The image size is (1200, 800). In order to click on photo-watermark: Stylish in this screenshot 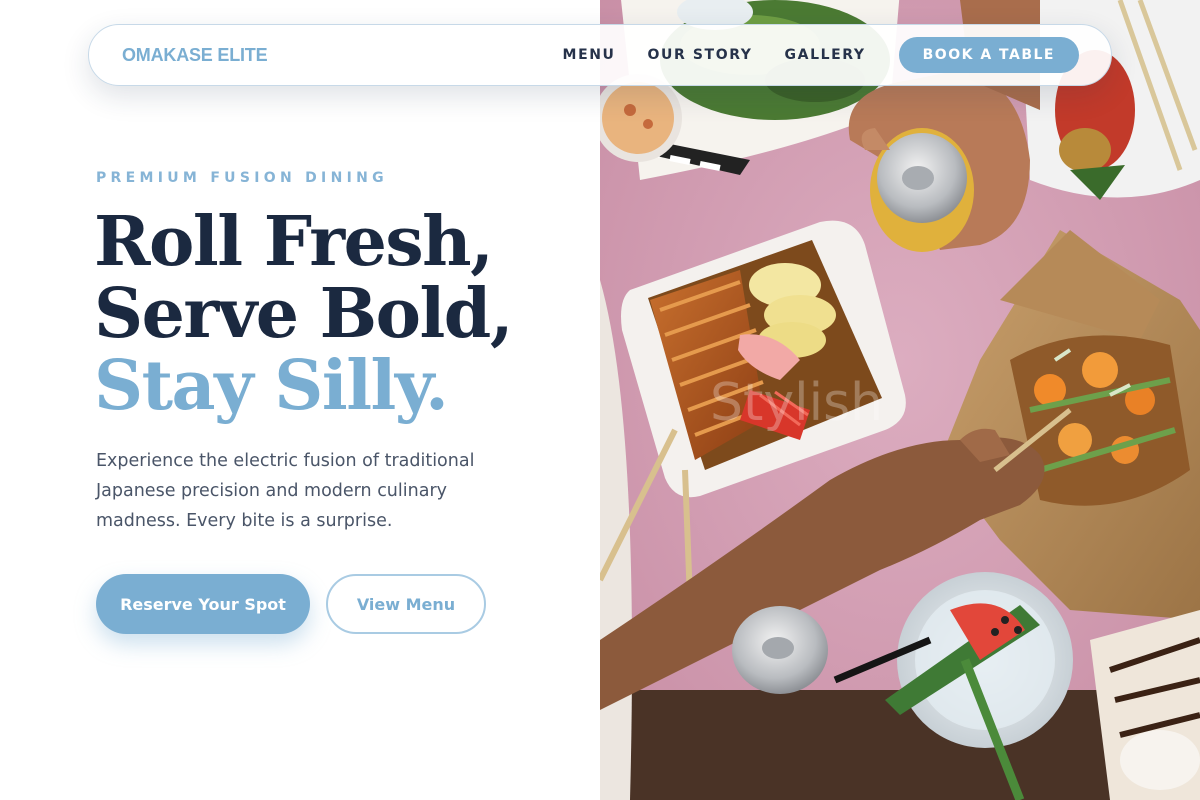, I will do `click(796, 403)`.